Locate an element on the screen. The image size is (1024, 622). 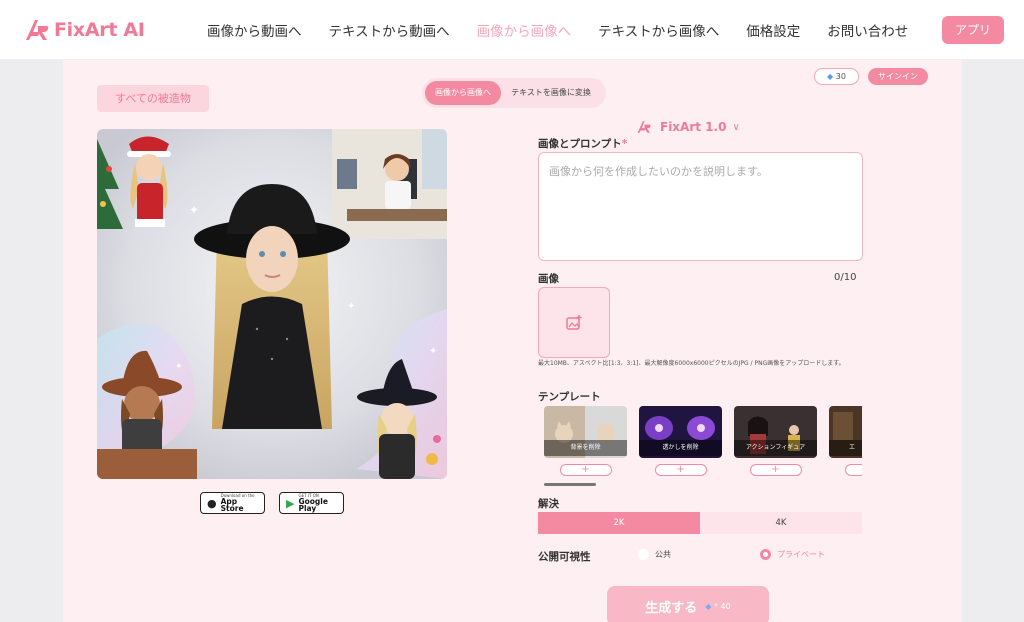
model-name: FixArt 1.0 is located at coordinates (693, 127).